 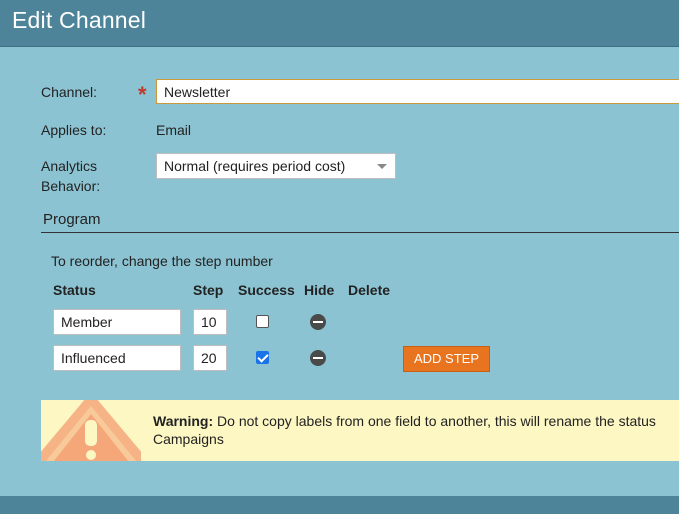 I want to click on channel-name-input, so click(x=417, y=91).